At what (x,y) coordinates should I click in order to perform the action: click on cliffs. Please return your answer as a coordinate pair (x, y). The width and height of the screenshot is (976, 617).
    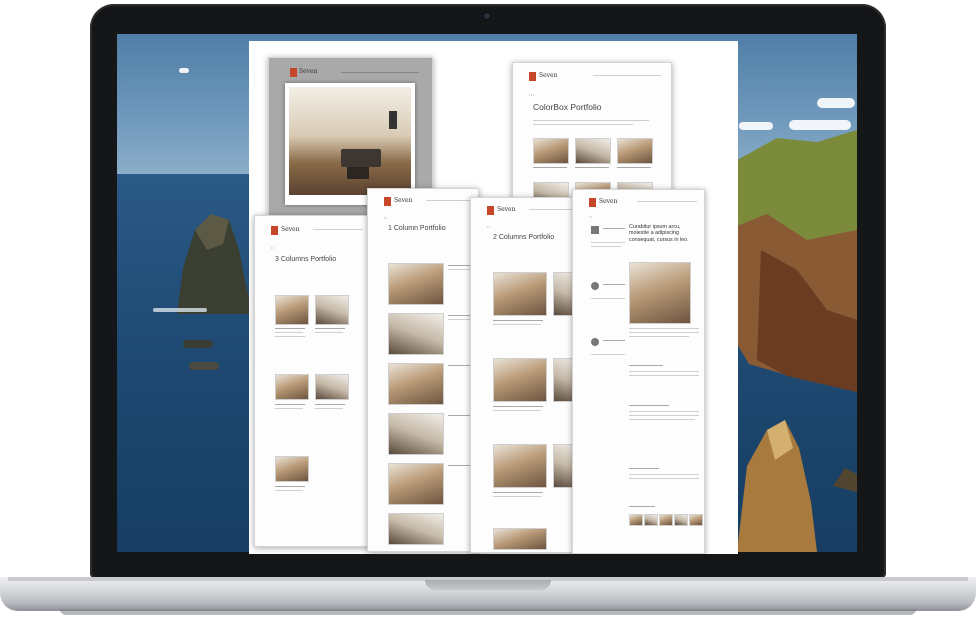
    Looking at the image, I should click on (797, 341).